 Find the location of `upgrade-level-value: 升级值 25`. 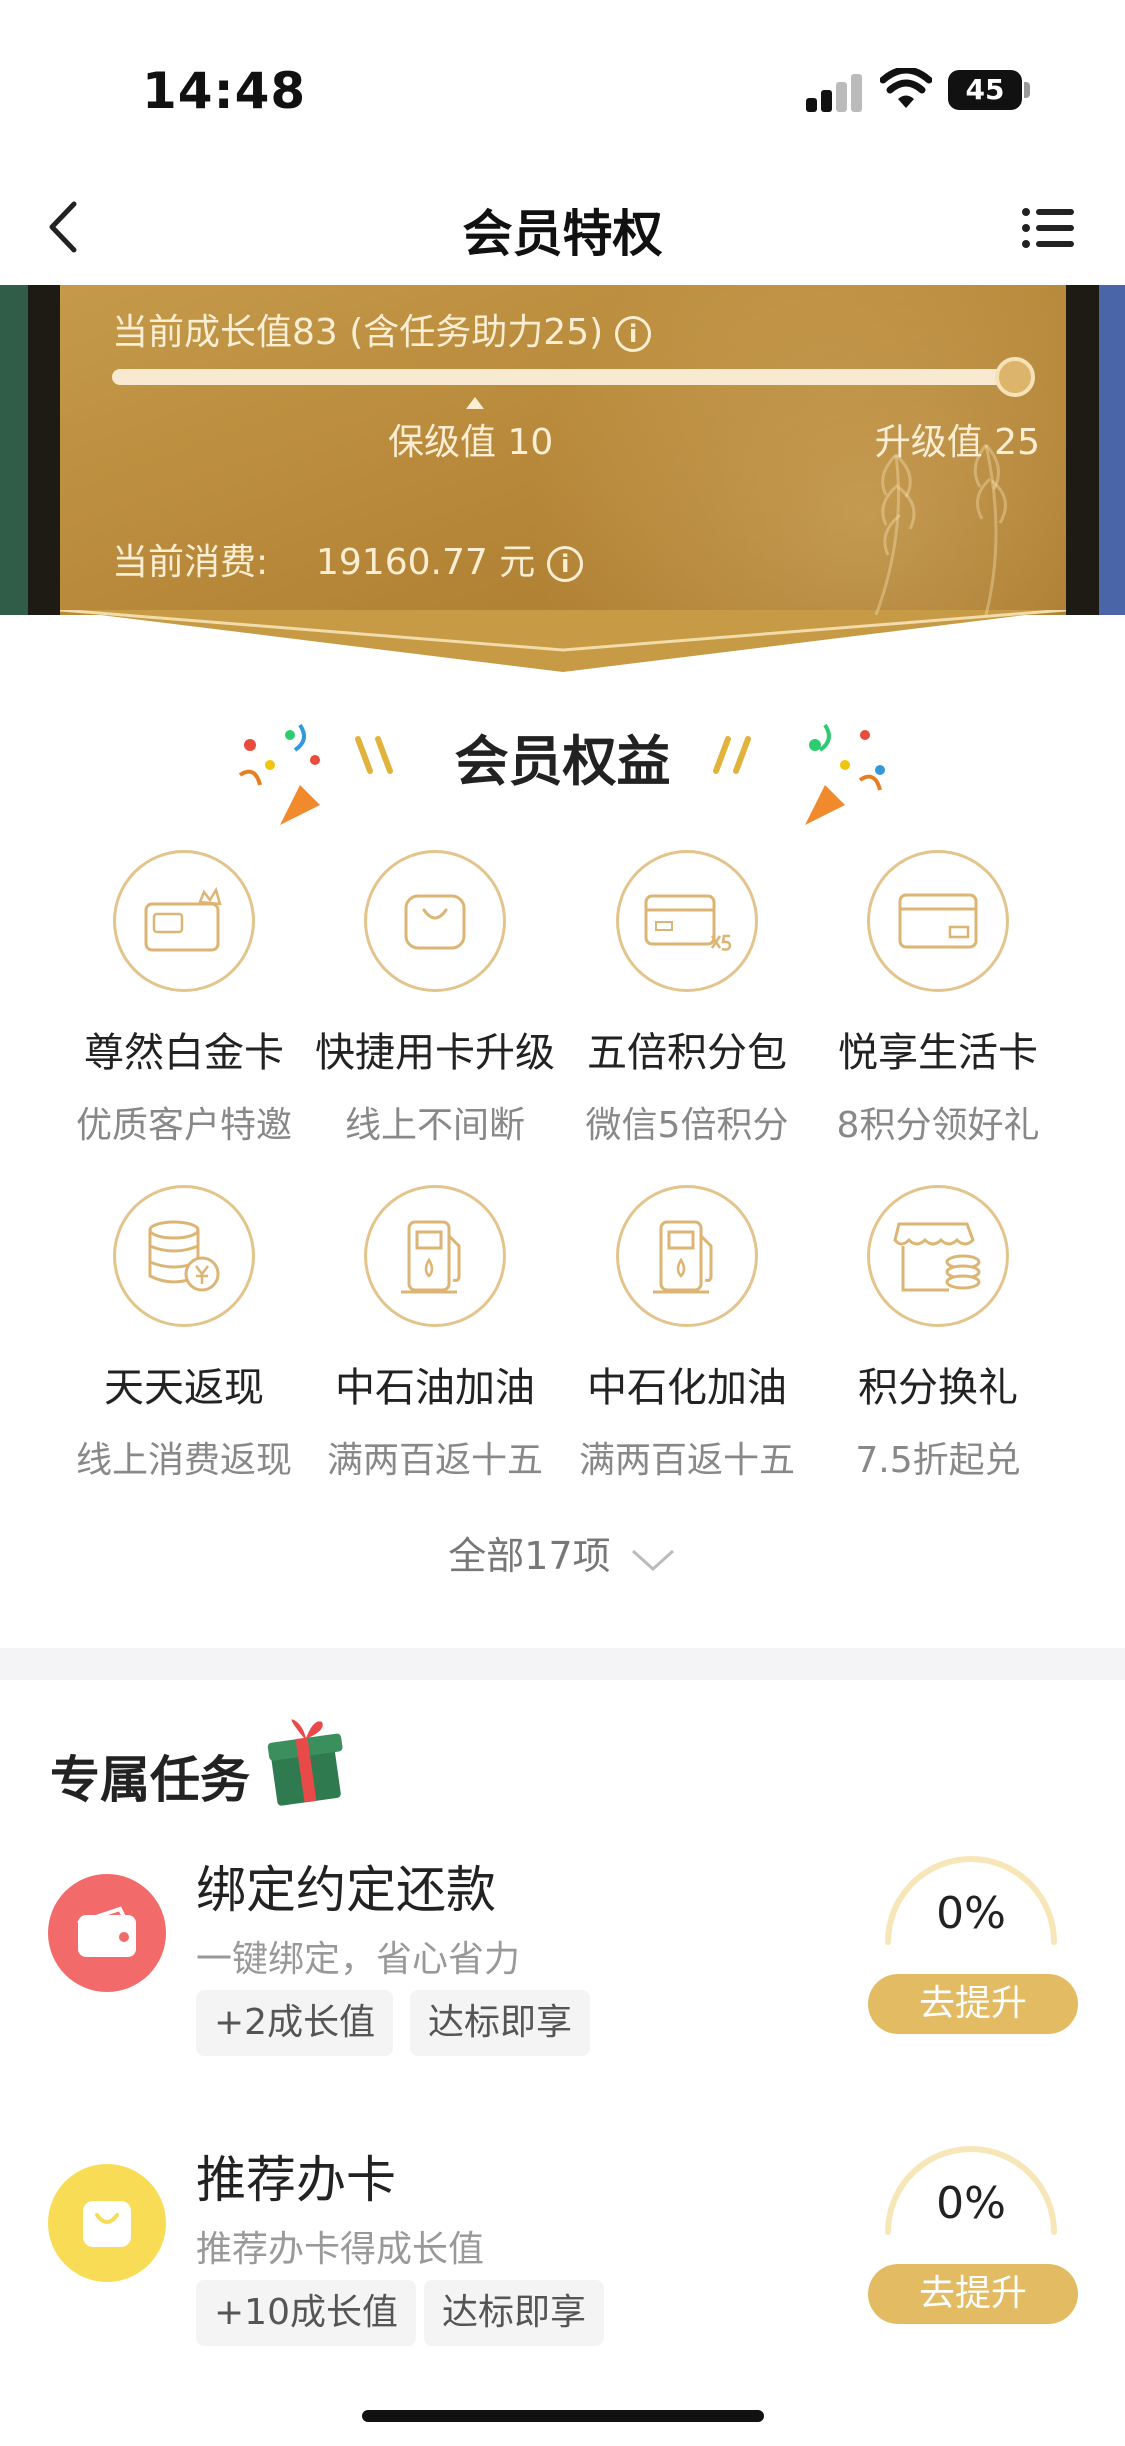

upgrade-level-value: 升级值 25 is located at coordinates (957, 442).